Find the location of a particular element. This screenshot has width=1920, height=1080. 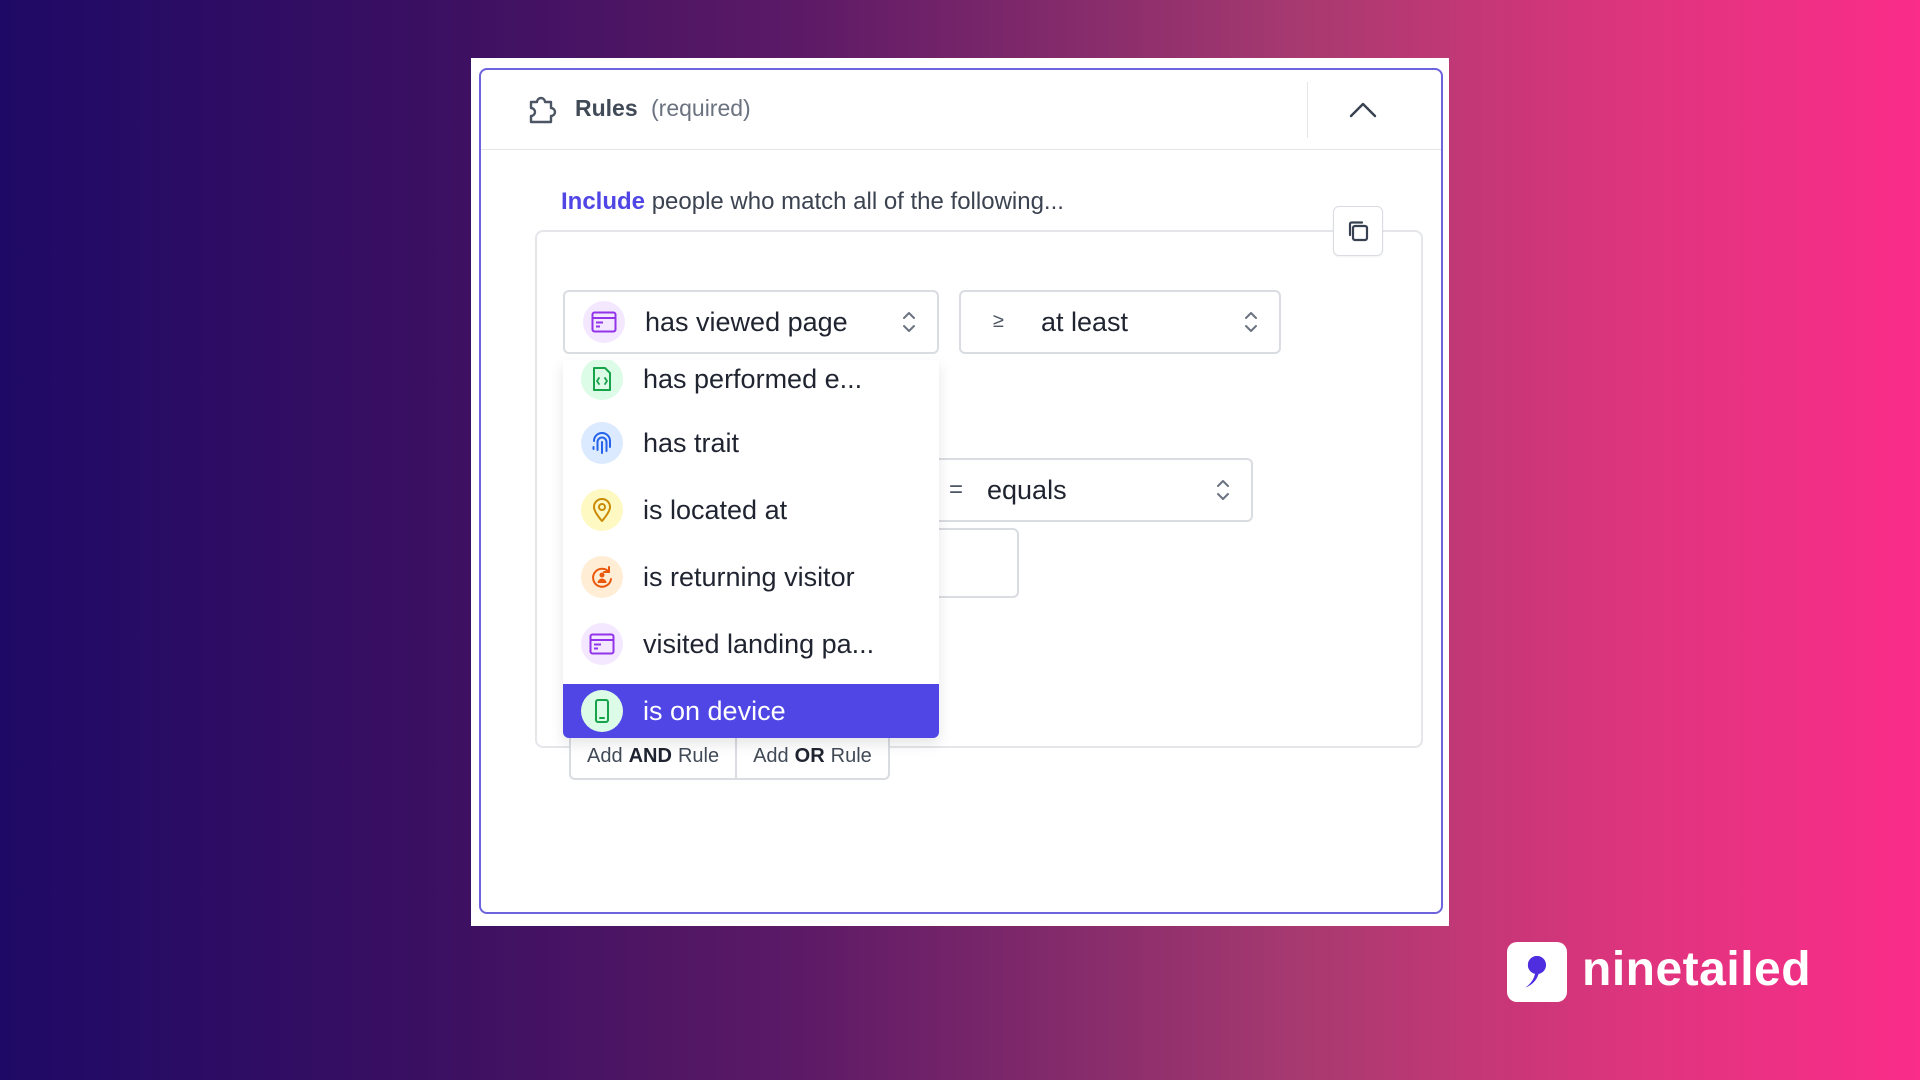

operator-symbol: ≥ is located at coordinates (998, 321).